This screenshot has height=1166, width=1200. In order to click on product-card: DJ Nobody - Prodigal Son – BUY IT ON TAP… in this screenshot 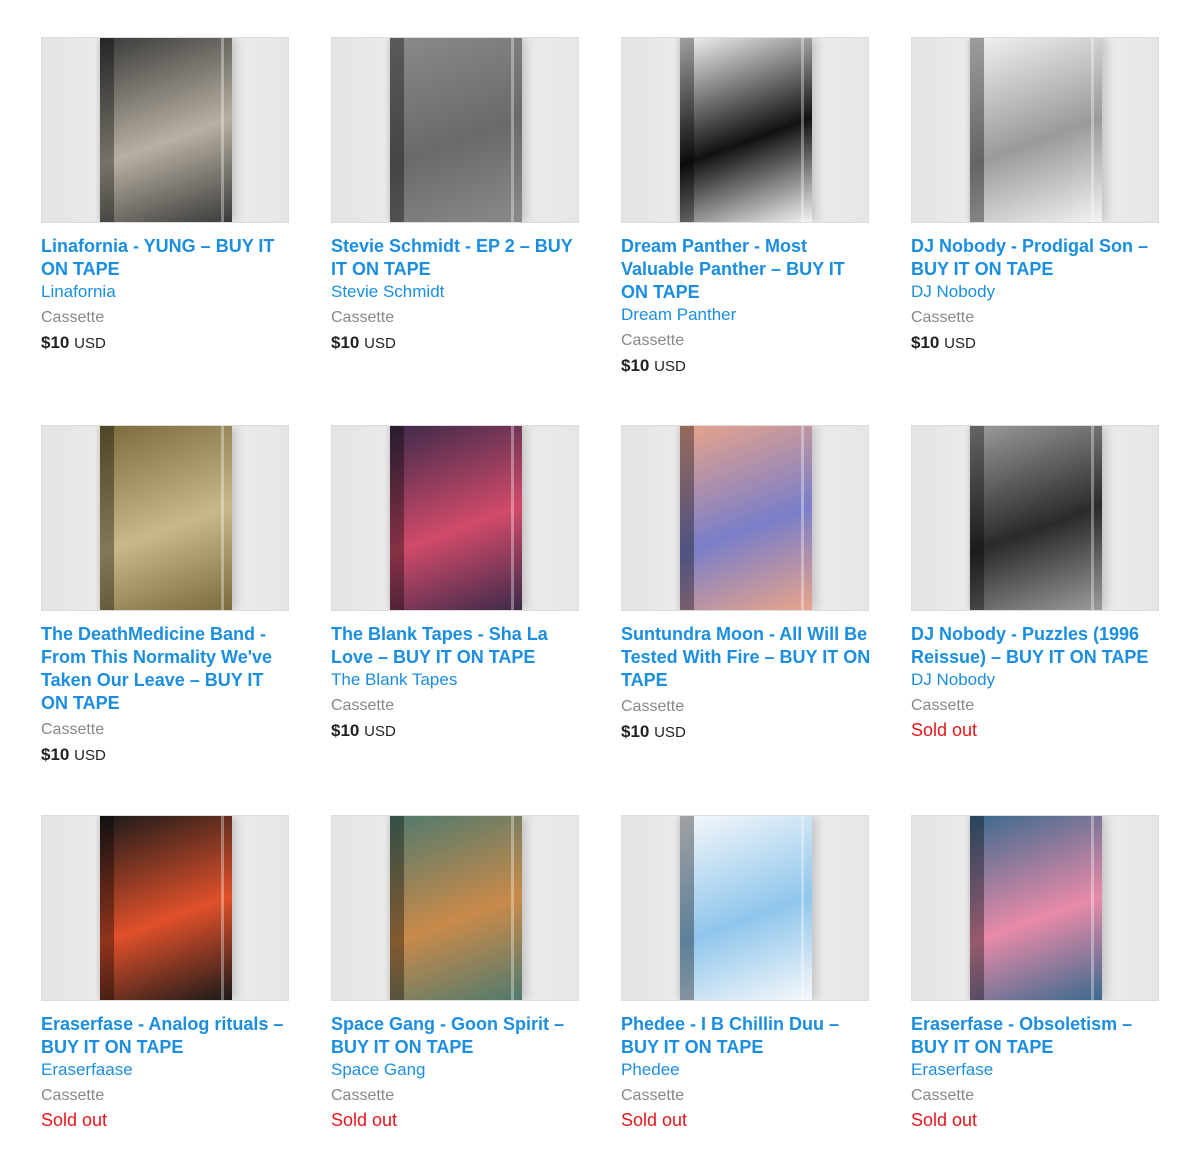, I will do `click(1036, 196)`.